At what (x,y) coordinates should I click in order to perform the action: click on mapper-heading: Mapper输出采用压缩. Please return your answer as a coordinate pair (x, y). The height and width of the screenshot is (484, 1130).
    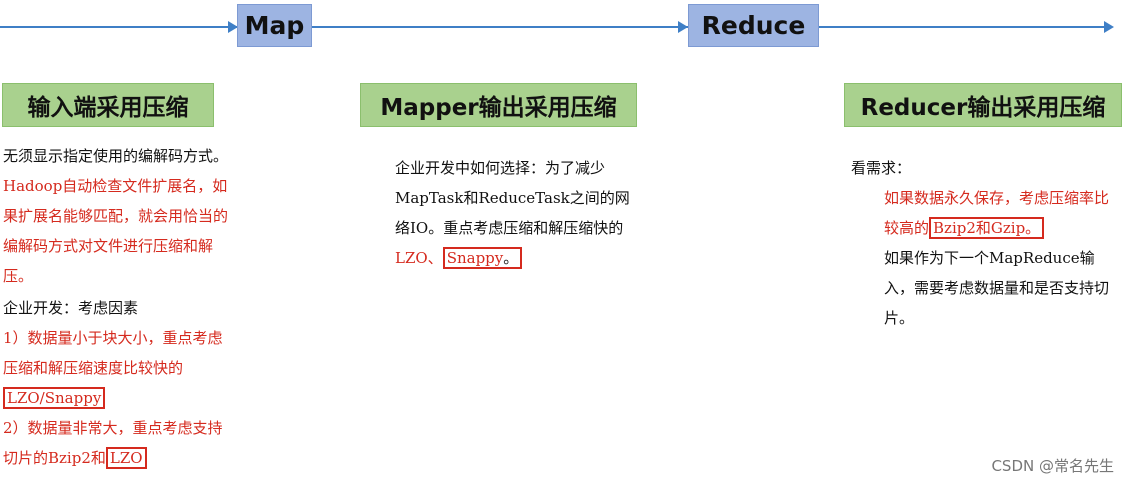
    Looking at the image, I should click on (498, 105).